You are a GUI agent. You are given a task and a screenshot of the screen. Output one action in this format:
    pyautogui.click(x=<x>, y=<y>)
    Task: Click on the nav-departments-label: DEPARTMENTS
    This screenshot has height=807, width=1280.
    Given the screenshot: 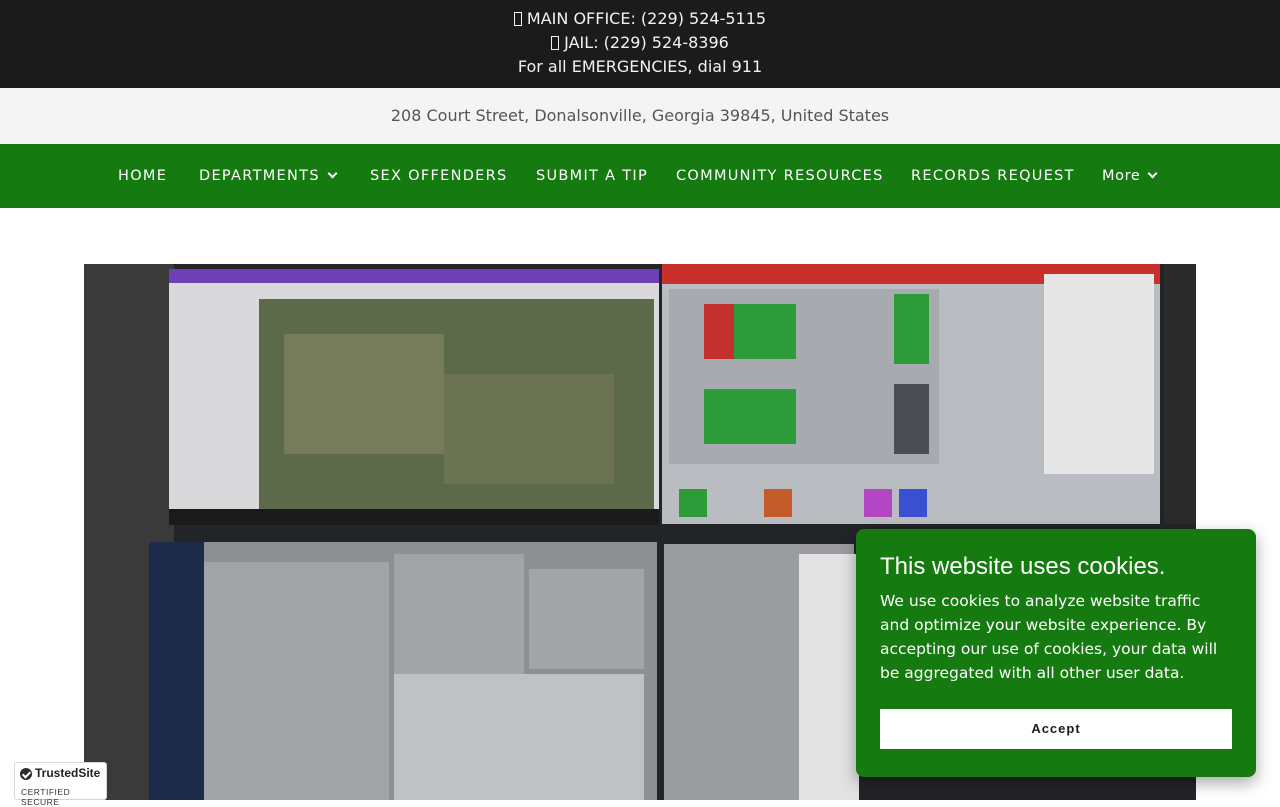 What is the action you would take?
    pyautogui.click(x=259, y=176)
    